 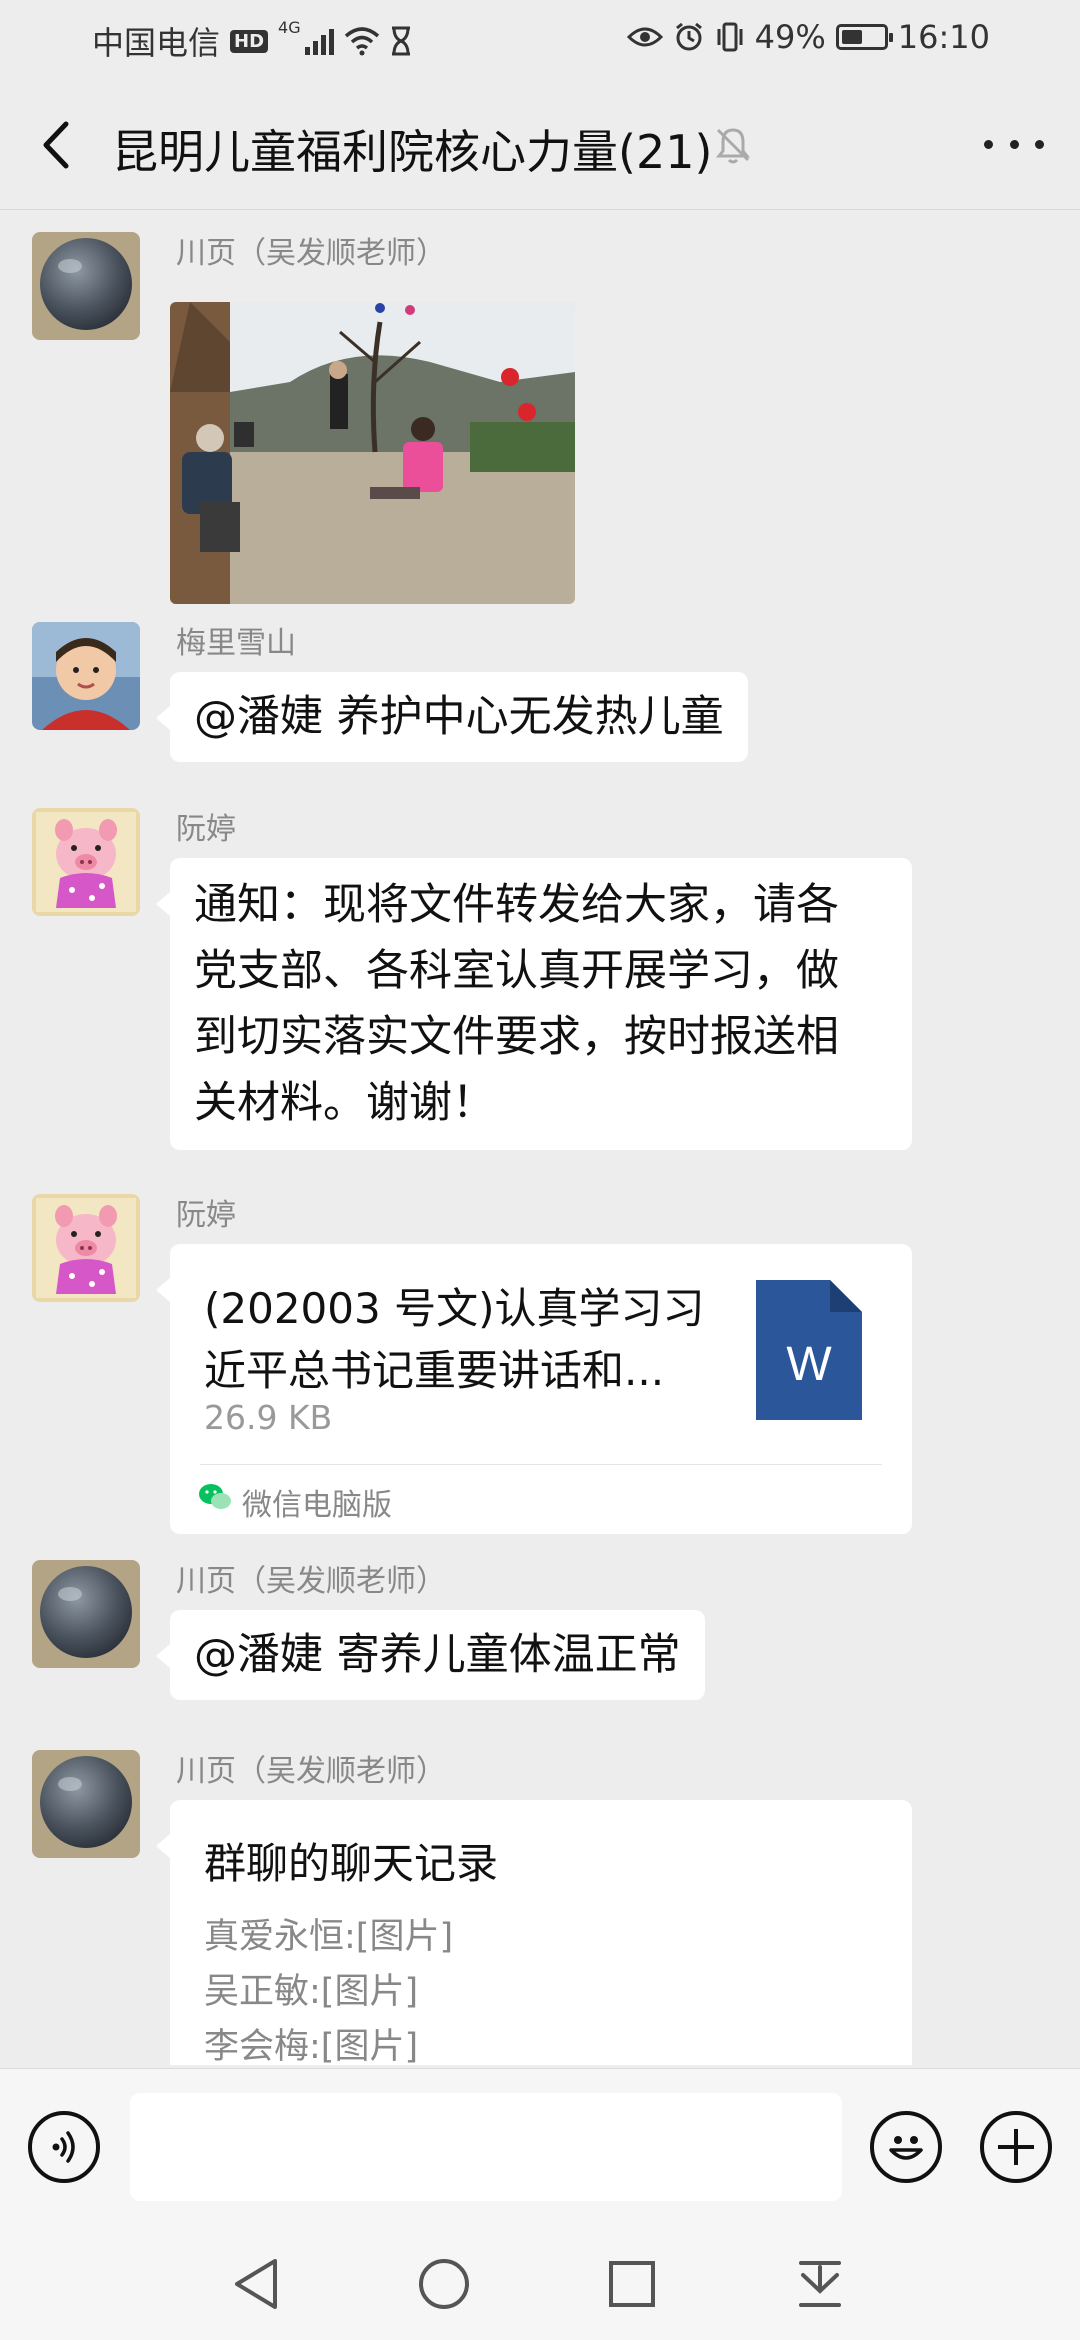 I want to click on status-bar: 中国电信 HD 4G 49% 16:10, so click(x=540, y=40).